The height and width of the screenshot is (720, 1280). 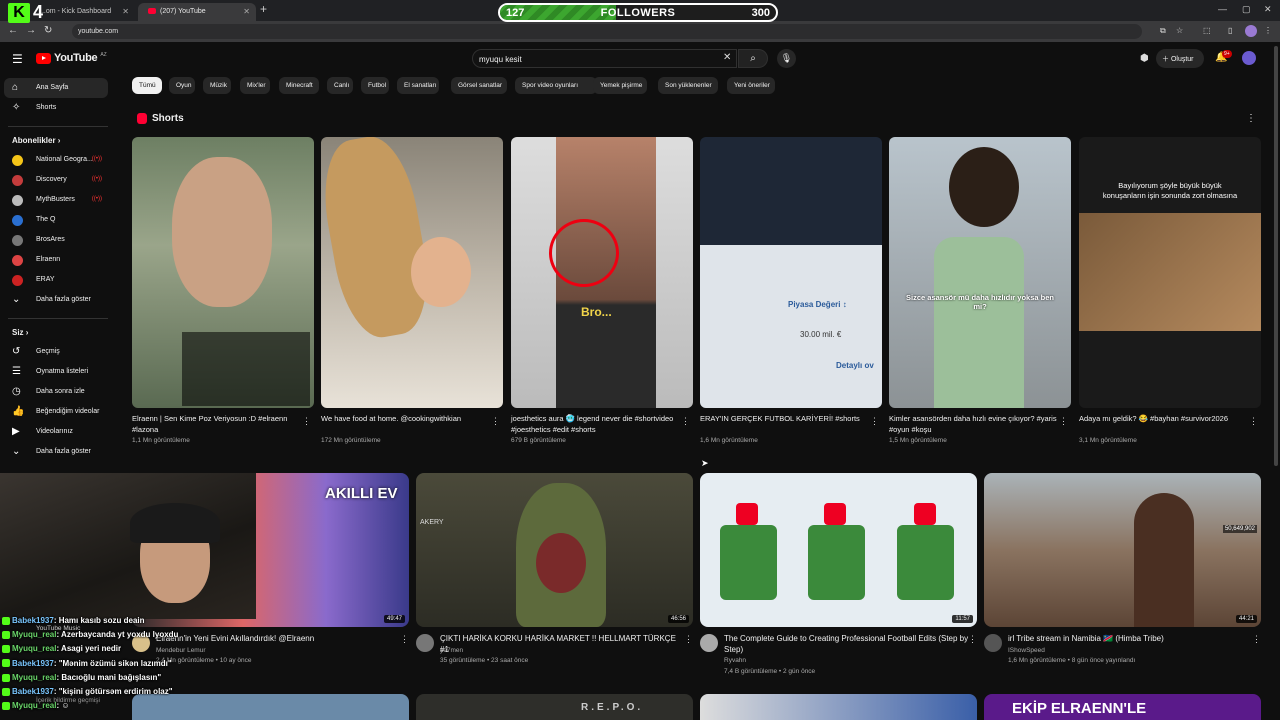 I want to click on chip-filter: El sanatları, so click(x=418, y=85).